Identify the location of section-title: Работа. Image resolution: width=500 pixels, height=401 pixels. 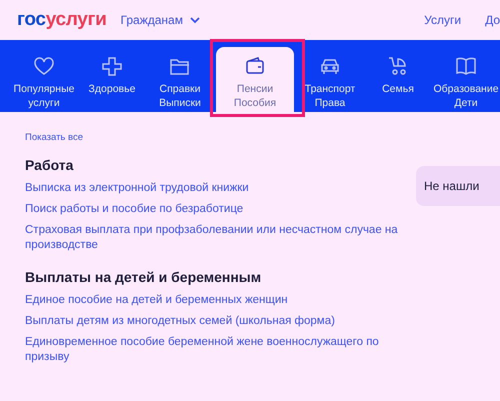
(49, 165).